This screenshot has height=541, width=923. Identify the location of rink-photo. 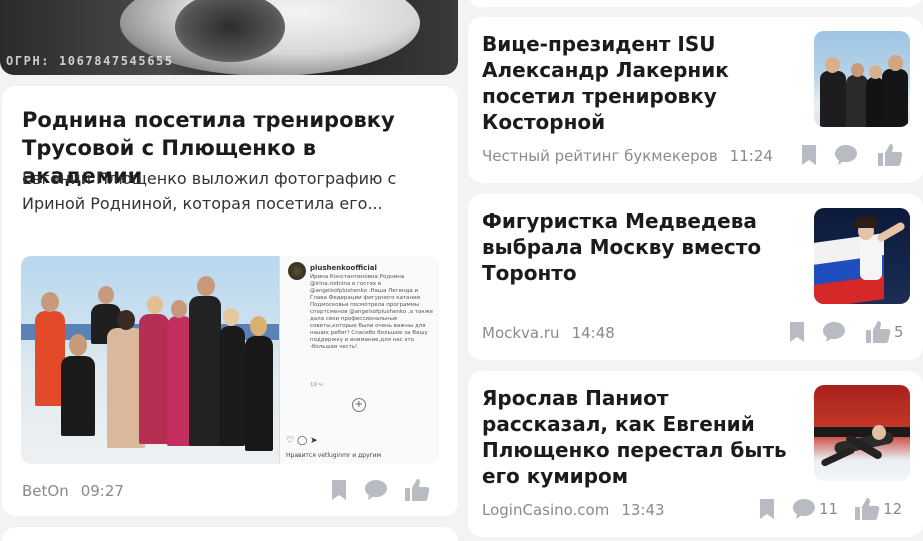
(150, 360).